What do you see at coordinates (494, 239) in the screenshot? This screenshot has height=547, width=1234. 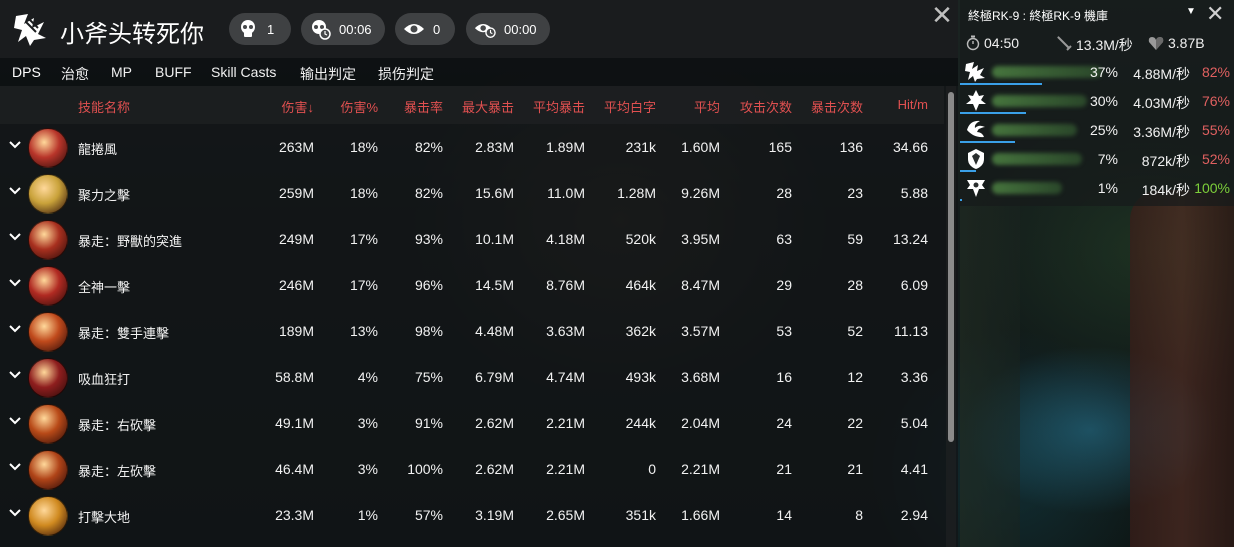 I see `cell-max-crit: 10.1M` at bounding box center [494, 239].